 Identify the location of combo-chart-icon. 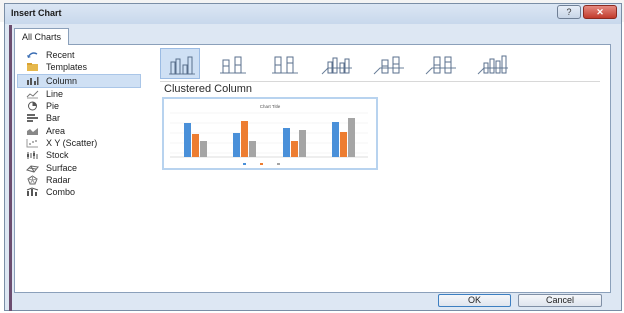
(32, 192).